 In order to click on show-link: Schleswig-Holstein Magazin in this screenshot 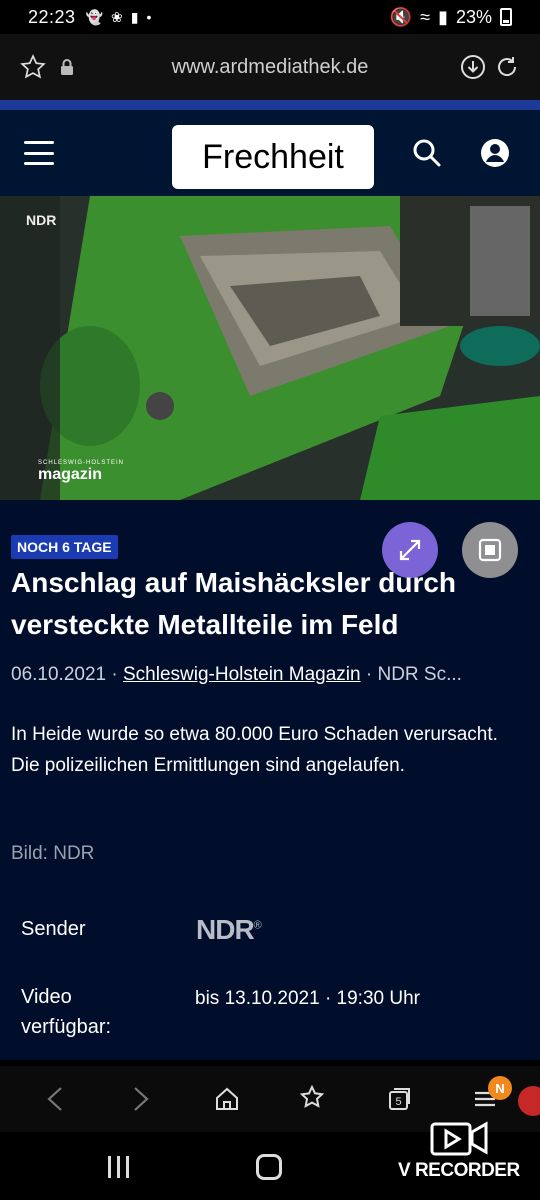, I will do `click(242, 674)`.